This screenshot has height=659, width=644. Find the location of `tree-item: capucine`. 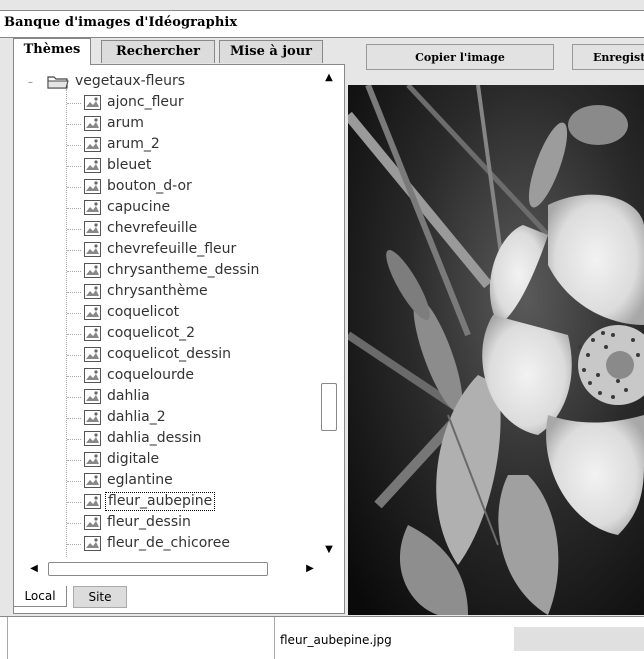

tree-item: capucine is located at coordinates (128, 207).